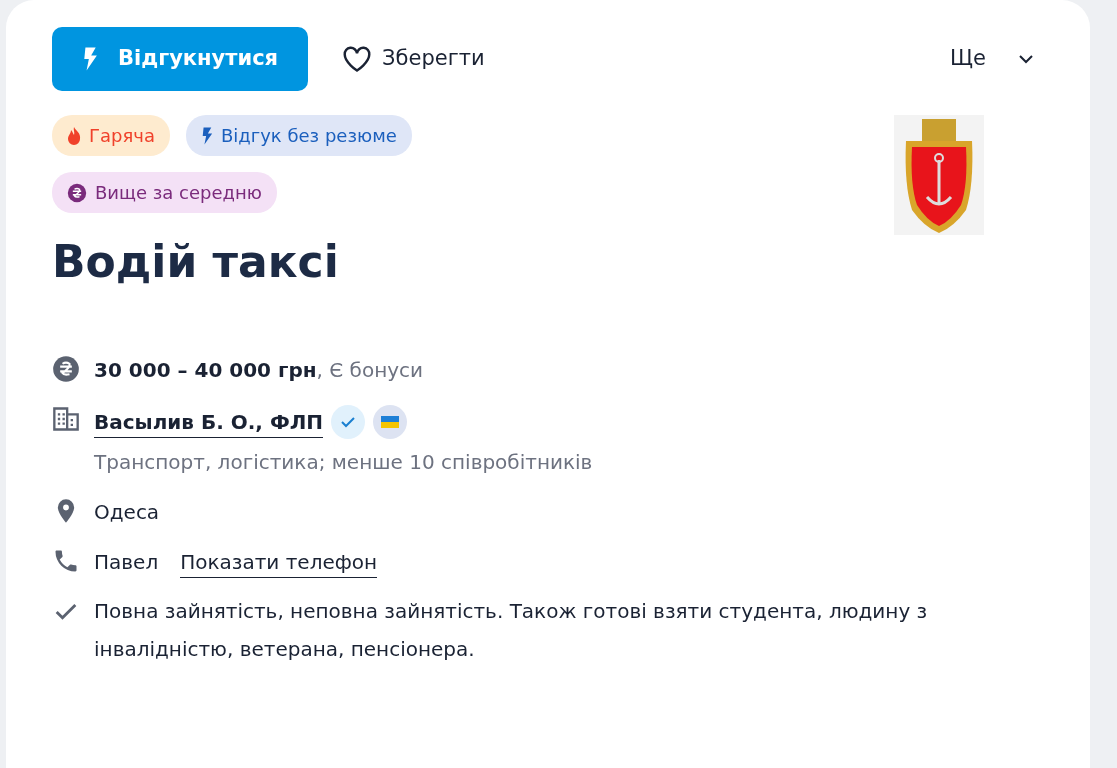 The height and width of the screenshot is (768, 1117). I want to click on show-phone-link: Показати телефон, so click(279, 562).